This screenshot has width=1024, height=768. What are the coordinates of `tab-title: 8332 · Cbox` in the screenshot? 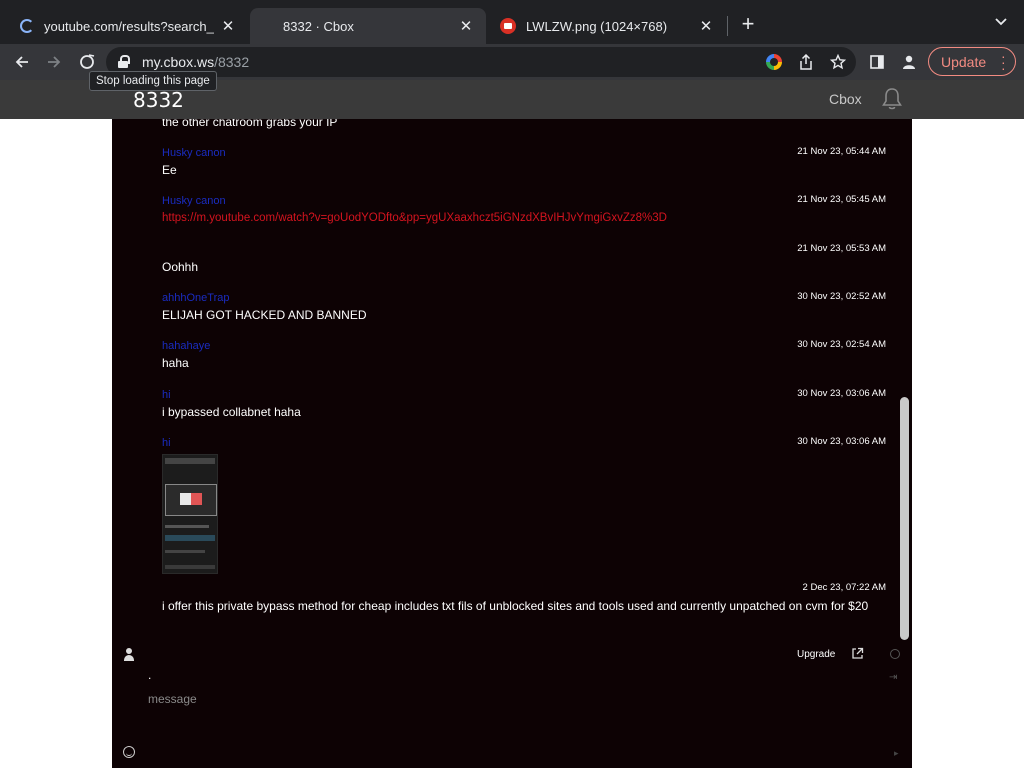 It's located at (318, 26).